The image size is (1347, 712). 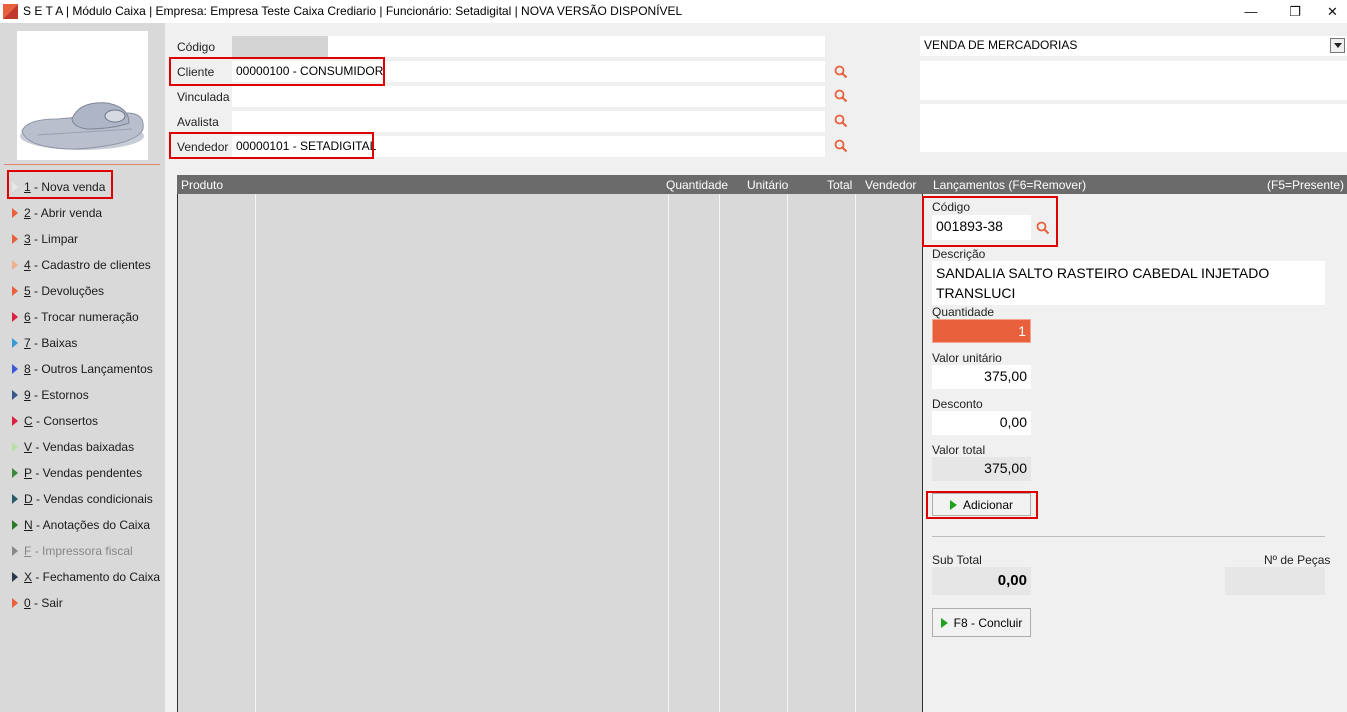 I want to click on desconto-label: Desconto, so click(x=957, y=404).